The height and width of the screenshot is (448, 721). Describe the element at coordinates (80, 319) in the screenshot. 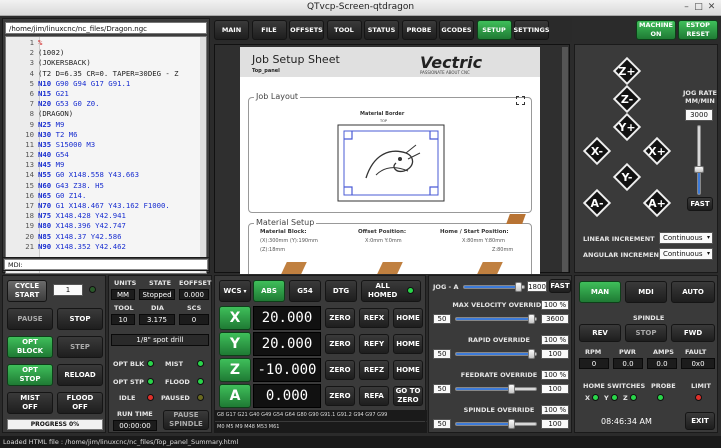

I see `stop-button: STOP` at that location.